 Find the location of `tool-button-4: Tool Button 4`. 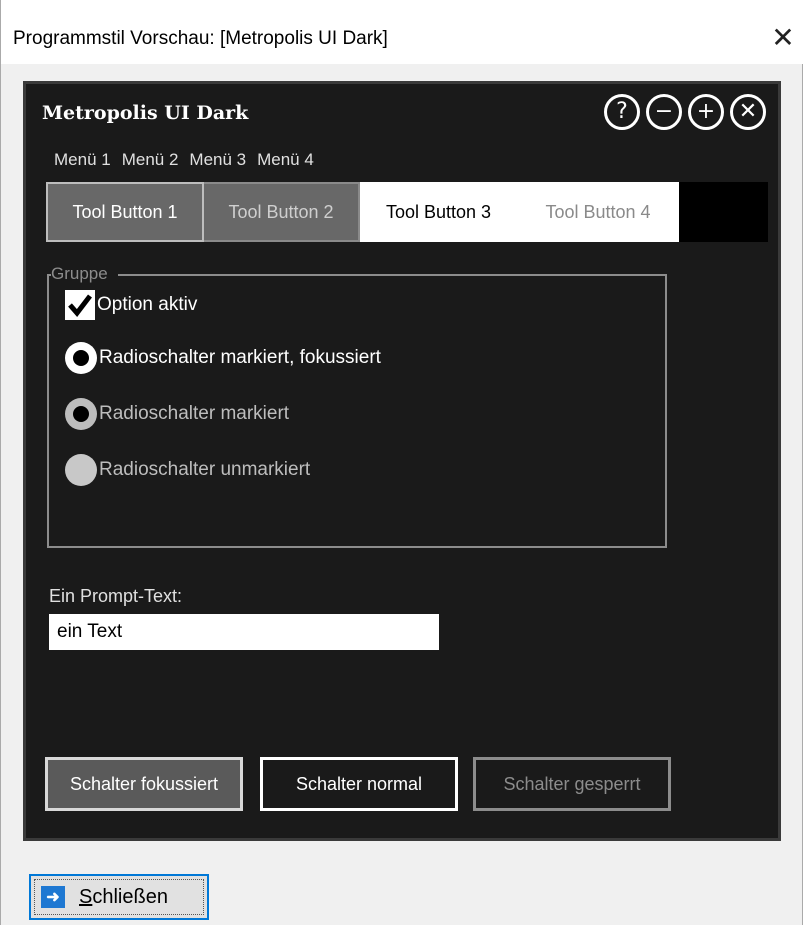

tool-button-4: Tool Button 4 is located at coordinates (598, 212).